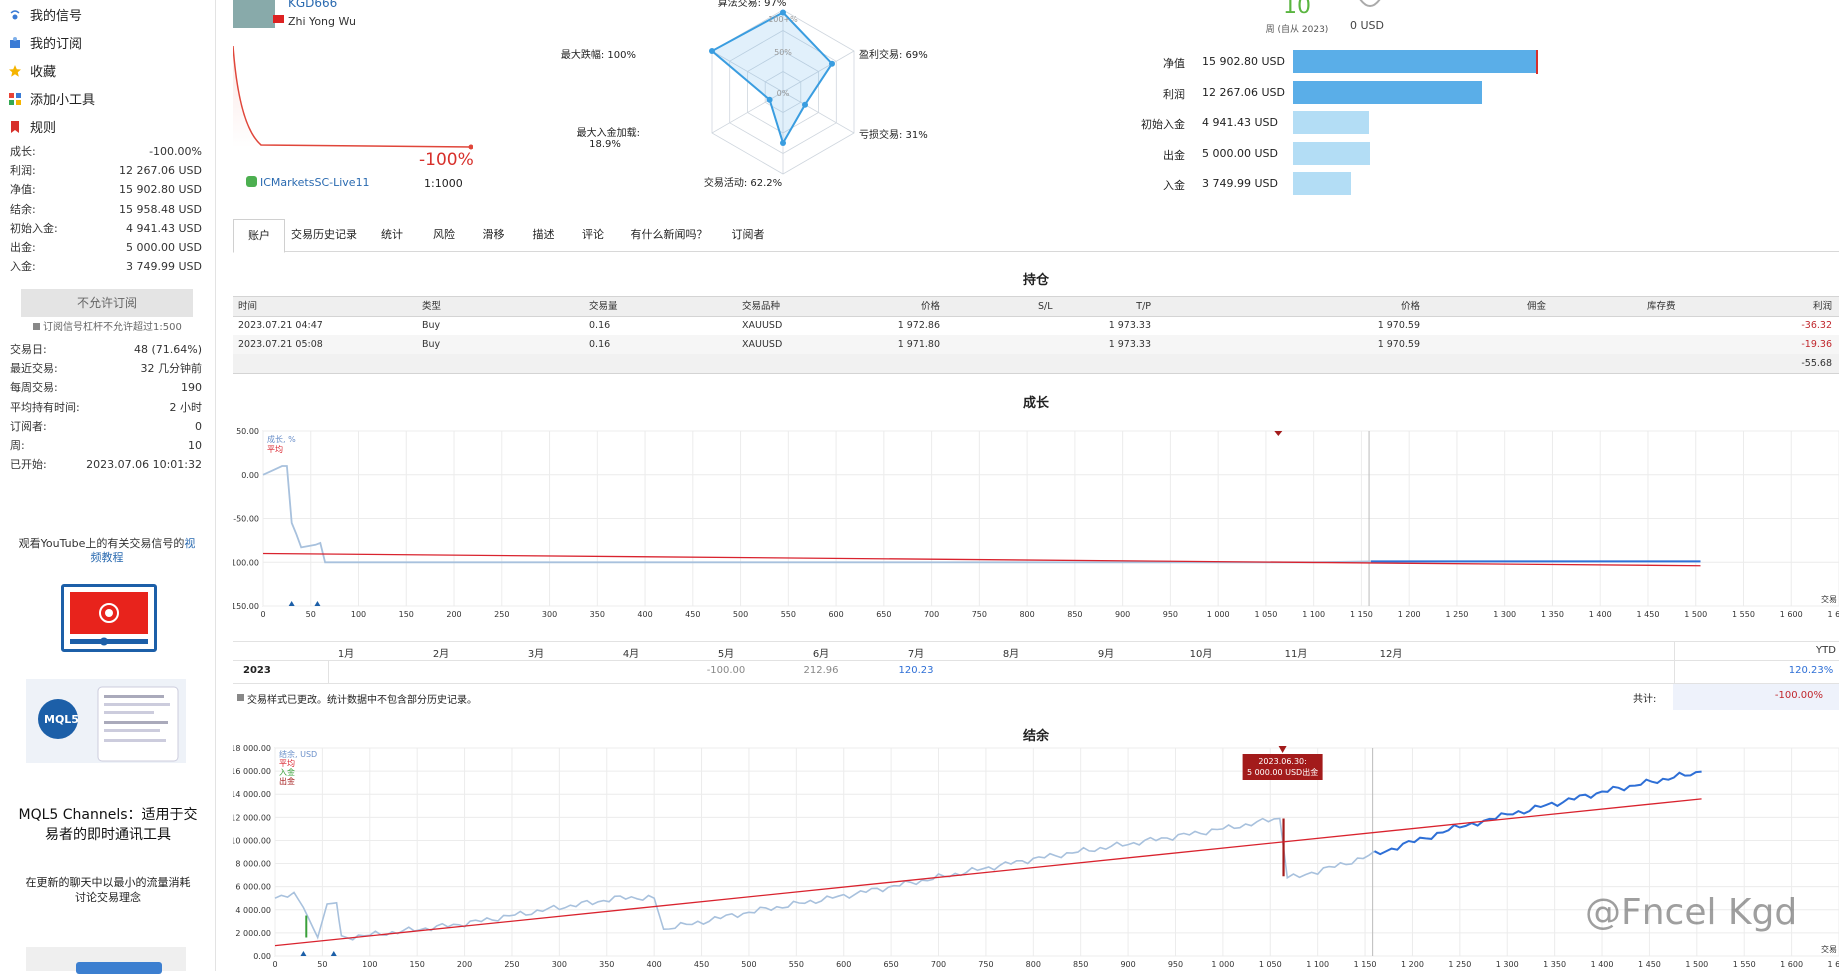  Describe the element at coordinates (597, 614) in the screenshot. I see `x-tick-label: 350` at that location.